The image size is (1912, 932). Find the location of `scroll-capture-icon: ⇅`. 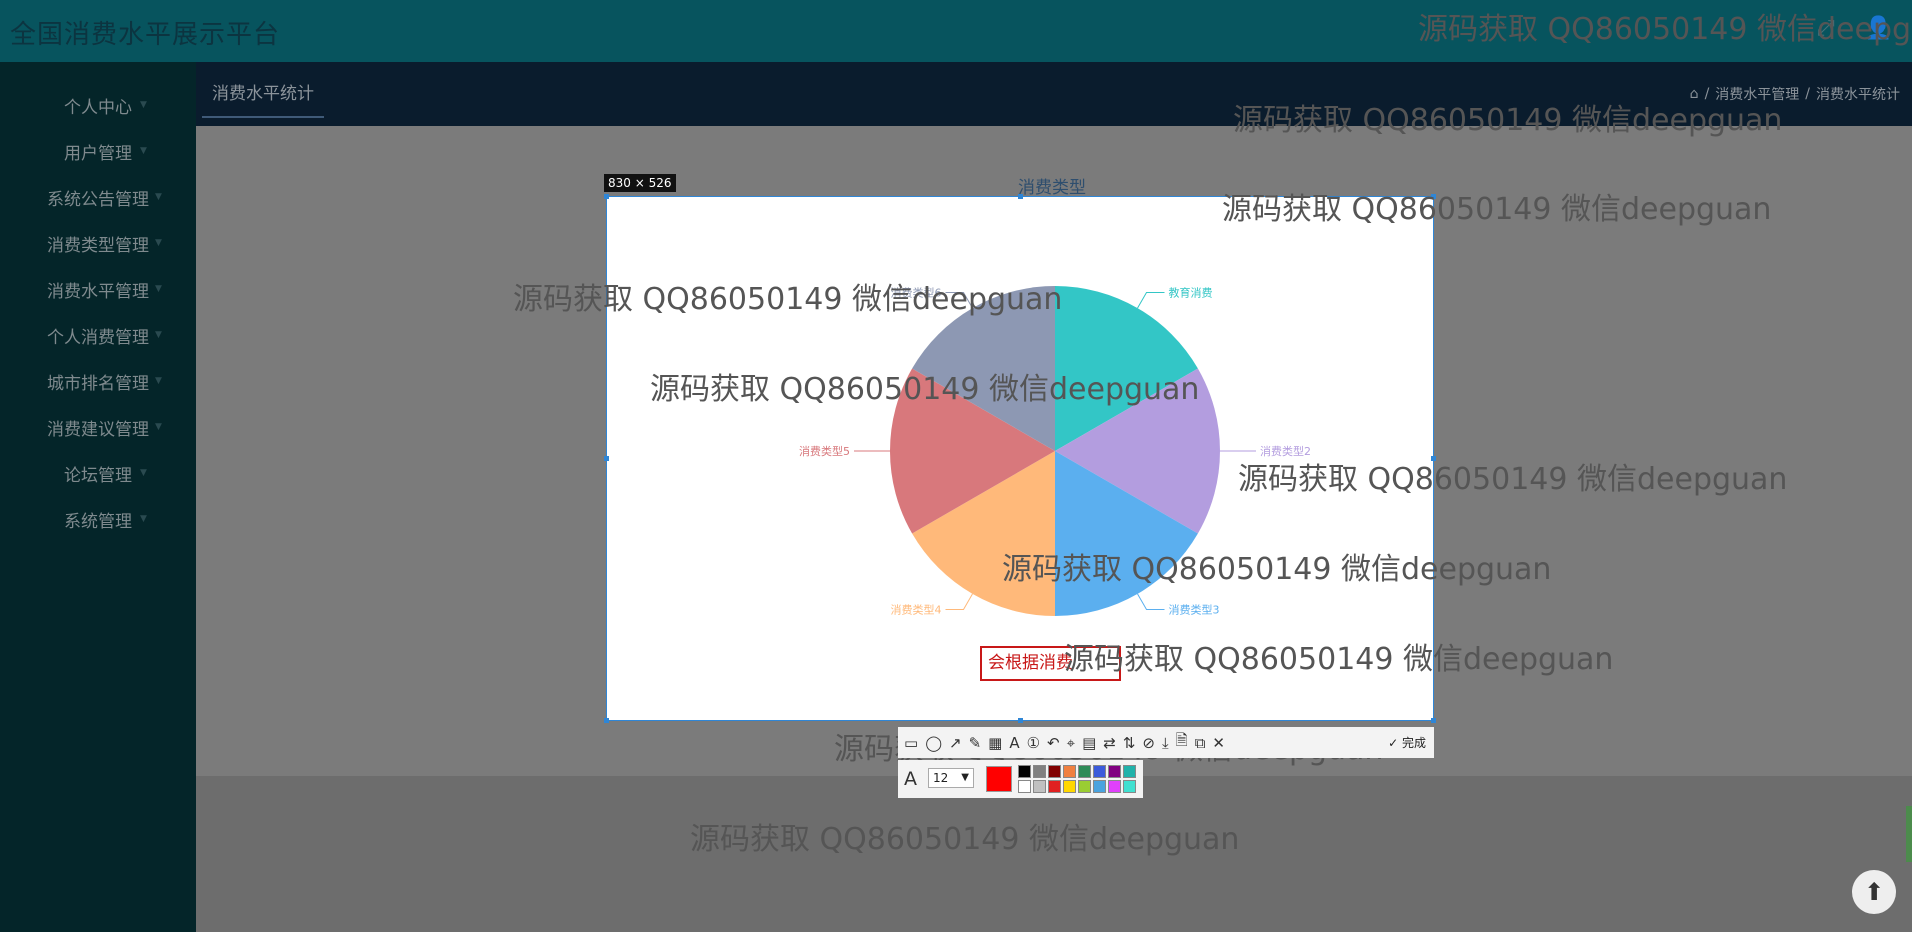

scroll-capture-icon: ⇅ is located at coordinates (1129, 743).